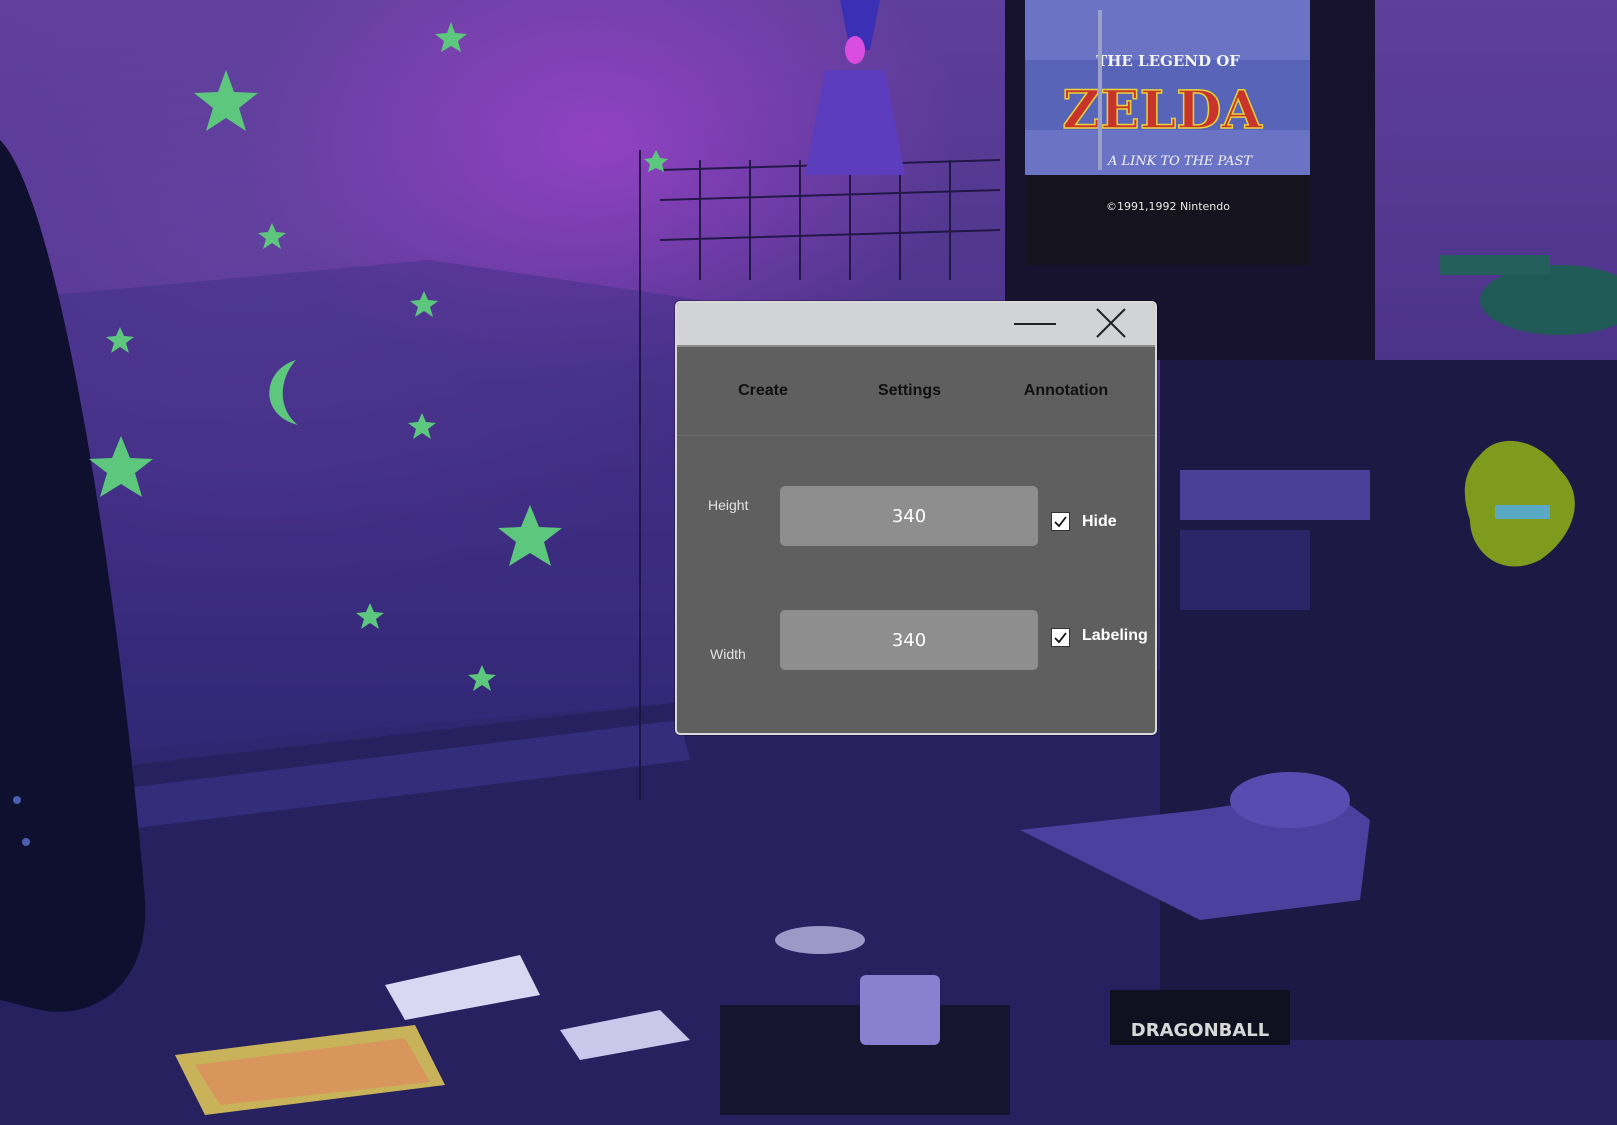 The image size is (1617, 1125). What do you see at coordinates (1200, 1030) in the screenshot?
I see `vhs-label: DRAGONBALL` at bounding box center [1200, 1030].